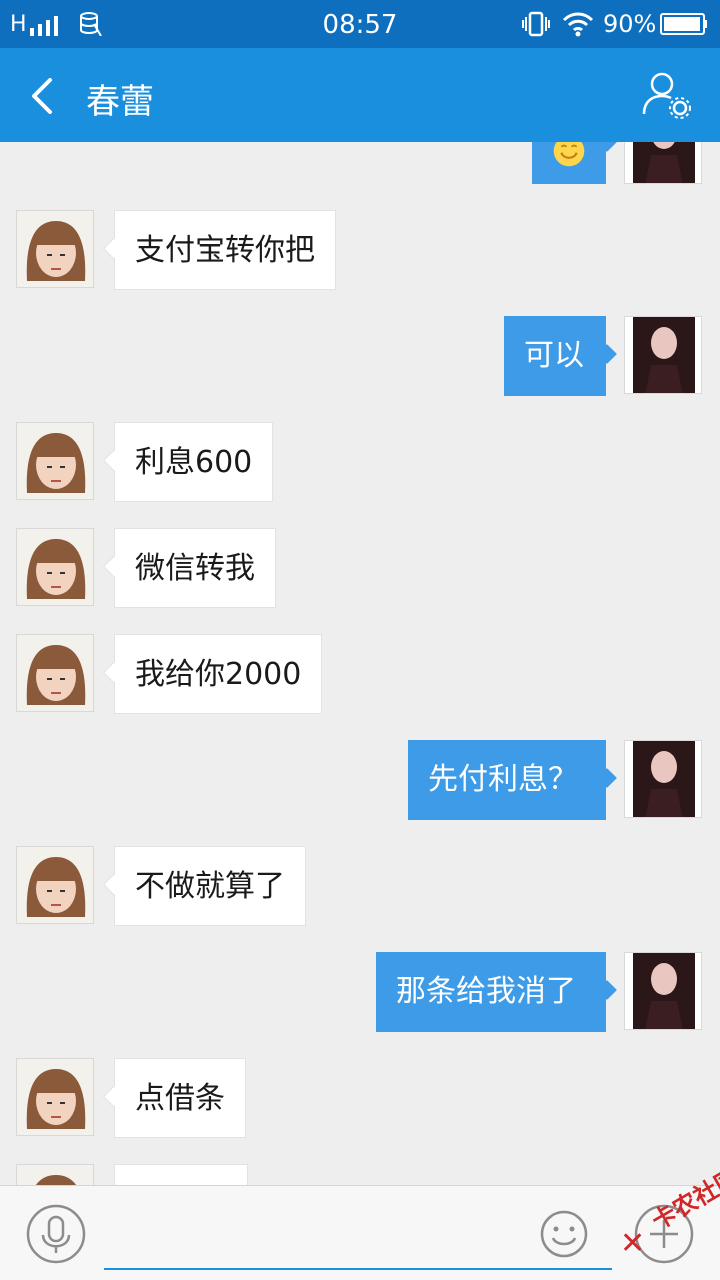 The width and height of the screenshot is (720, 1280). I want to click on message-bubble-received: 微信转我, so click(195, 568).